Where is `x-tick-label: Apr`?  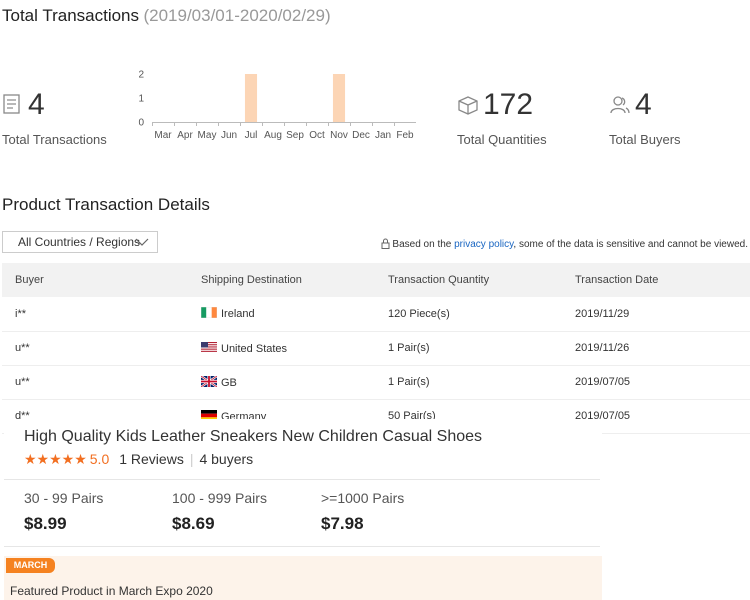 x-tick-label: Apr is located at coordinates (185, 135).